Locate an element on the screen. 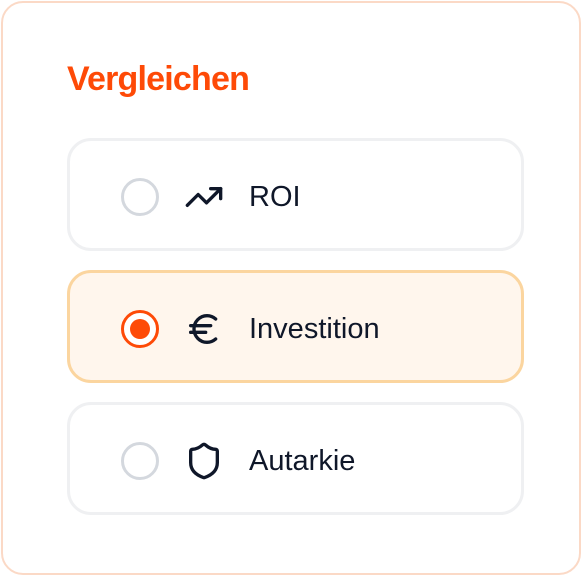 The width and height of the screenshot is (586, 580). trending-up-icon is located at coordinates (204, 197).